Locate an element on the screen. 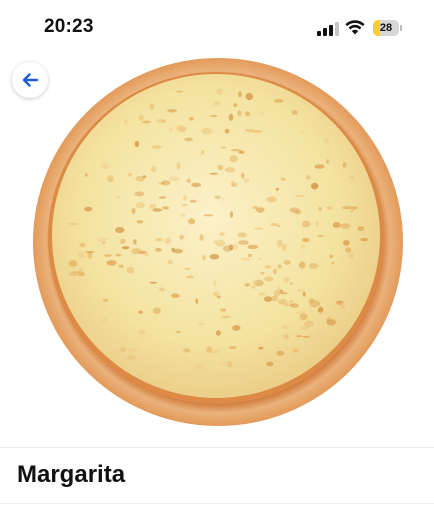 This screenshot has width=434, height=512. arrow-left-icon is located at coordinates (30, 80).